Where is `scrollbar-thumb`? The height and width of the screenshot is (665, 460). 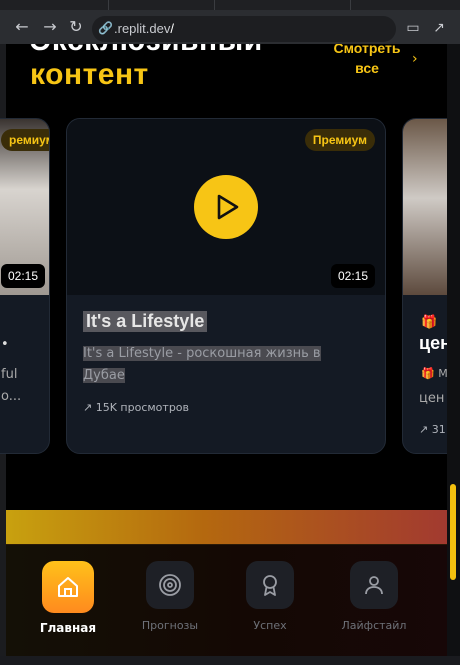 scrollbar-thumb is located at coordinates (453, 532).